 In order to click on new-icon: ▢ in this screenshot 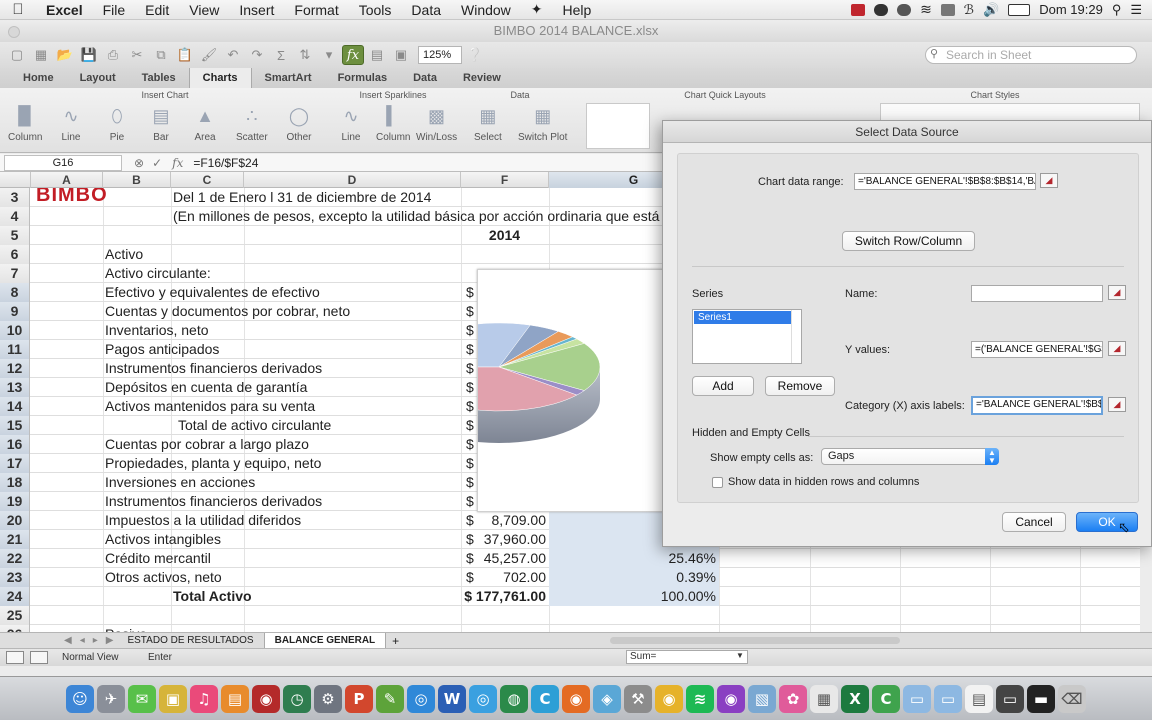, I will do `click(17, 55)`.